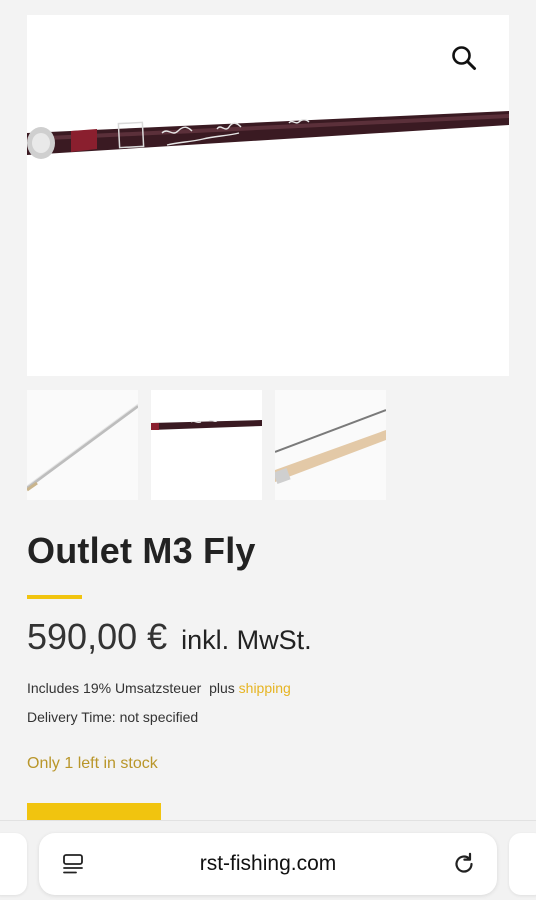  What do you see at coordinates (169, 637) in the screenshot?
I see `product-price: 590,00 € inkl. MwSt.` at bounding box center [169, 637].